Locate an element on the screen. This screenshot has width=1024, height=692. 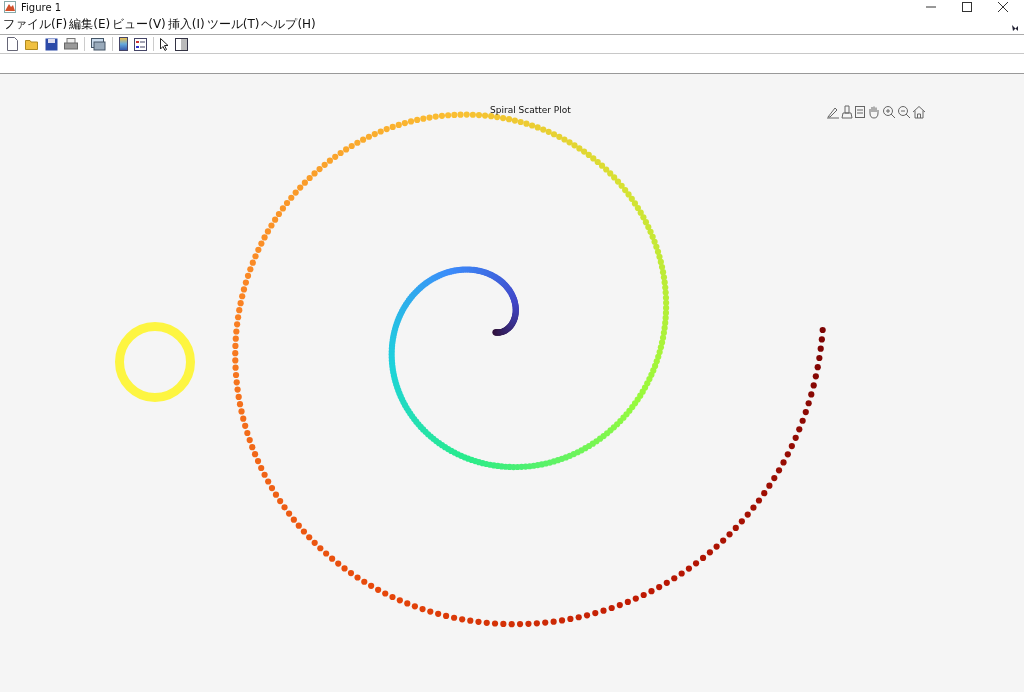
data-tip-icon is located at coordinates (847, 112).